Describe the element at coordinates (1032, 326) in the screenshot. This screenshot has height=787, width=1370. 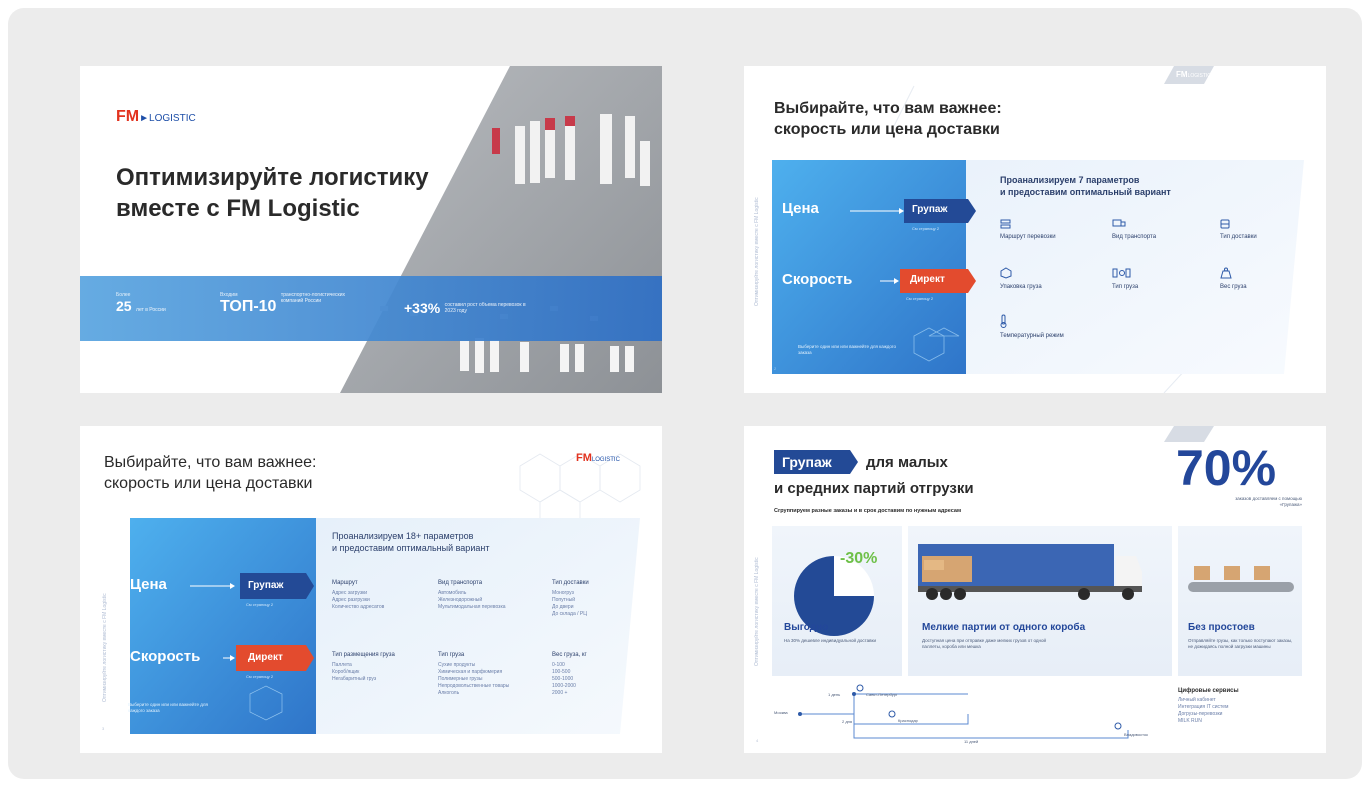
I see `param-temperature: Температурный режим` at that location.